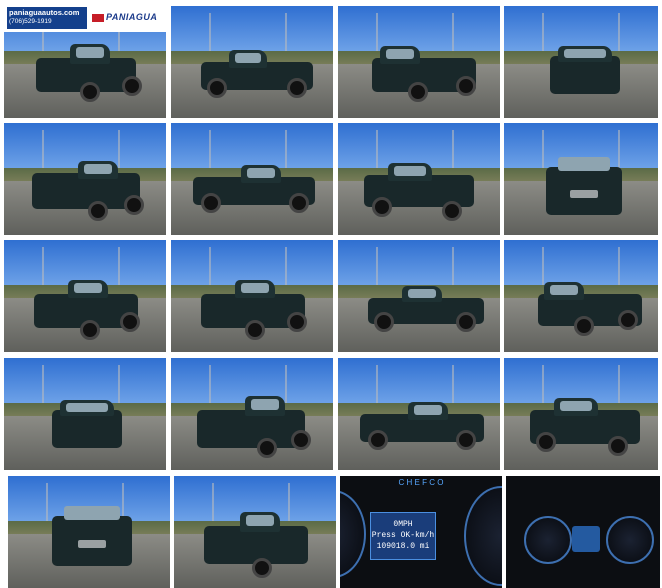 Image resolution: width=662 pixels, height=588 pixels. I want to click on odometer-readout: 109018.0 mi, so click(403, 546).